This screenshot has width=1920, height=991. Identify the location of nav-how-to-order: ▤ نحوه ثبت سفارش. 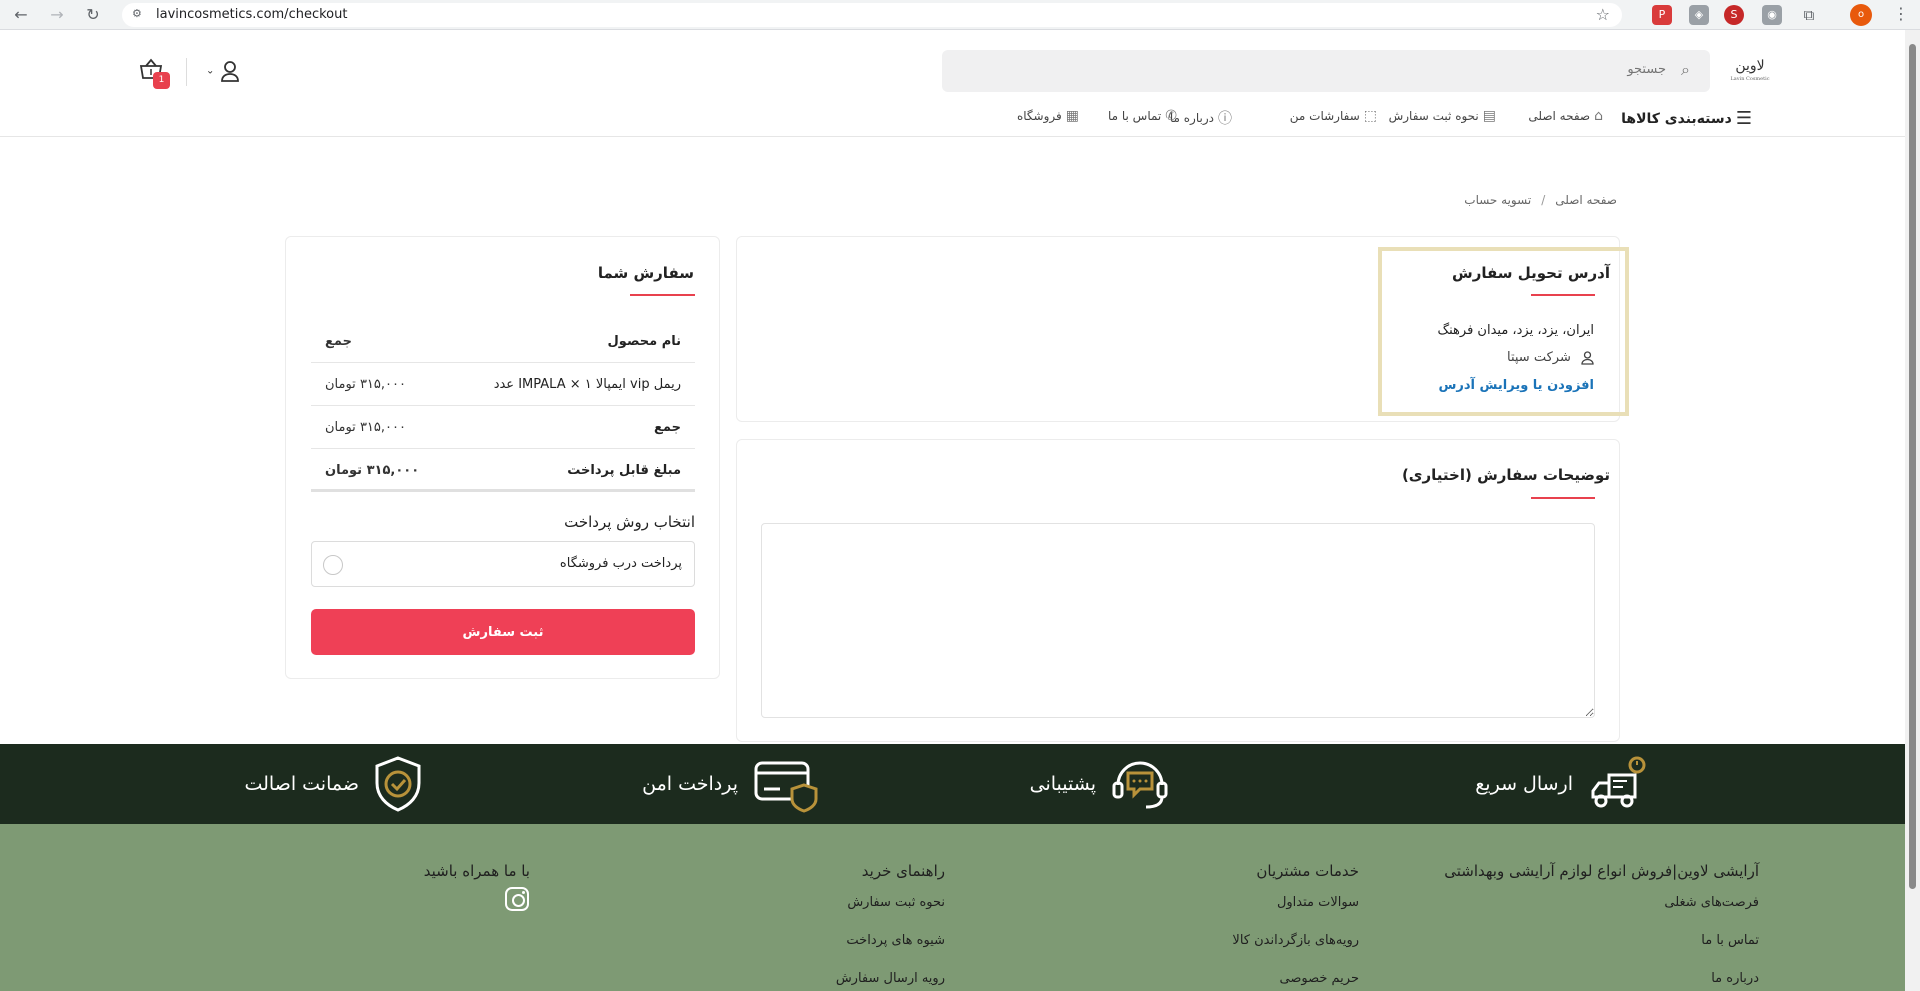
(1442, 116).